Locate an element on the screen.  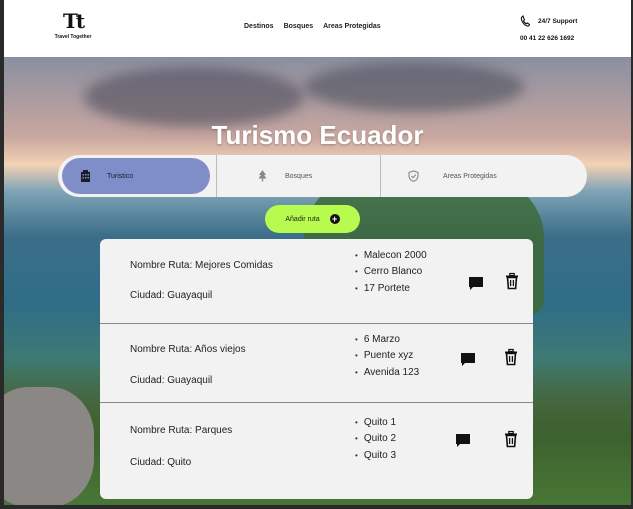
main-nav: Destinos Bosques Areas Protegidas is located at coordinates (312, 26).